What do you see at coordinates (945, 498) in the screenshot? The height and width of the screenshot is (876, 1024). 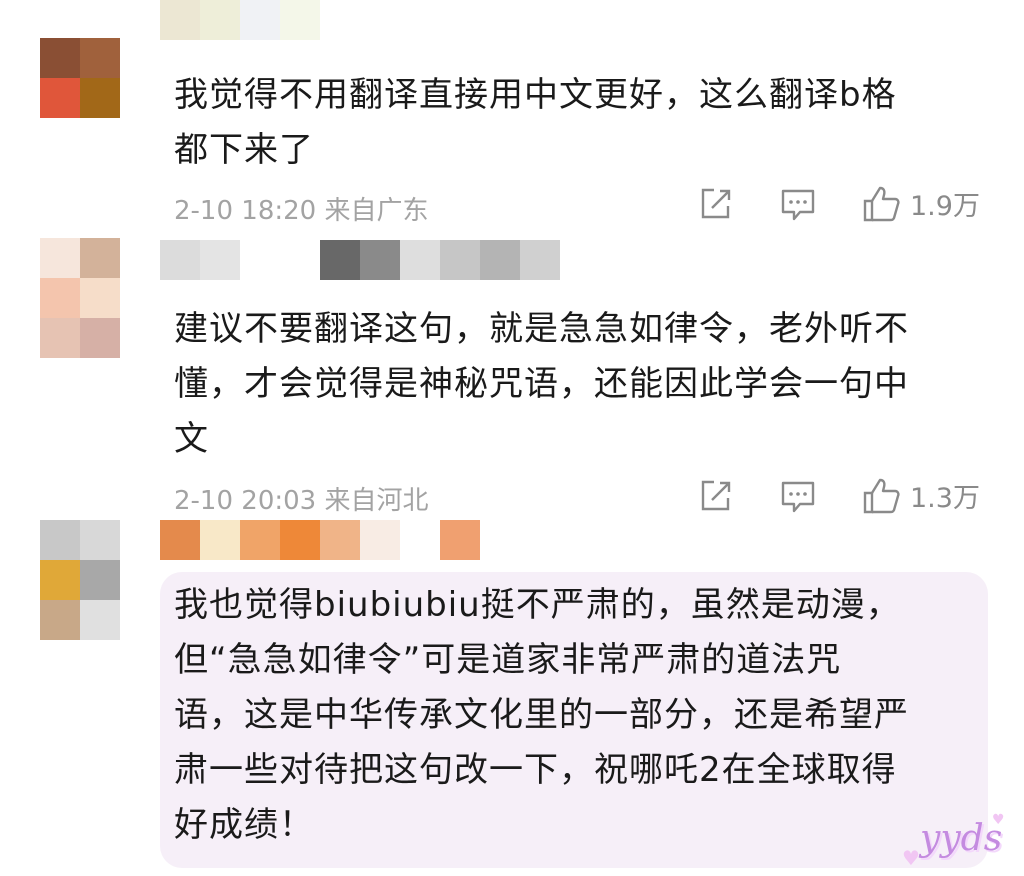 I see `like-count: 1.3万` at bounding box center [945, 498].